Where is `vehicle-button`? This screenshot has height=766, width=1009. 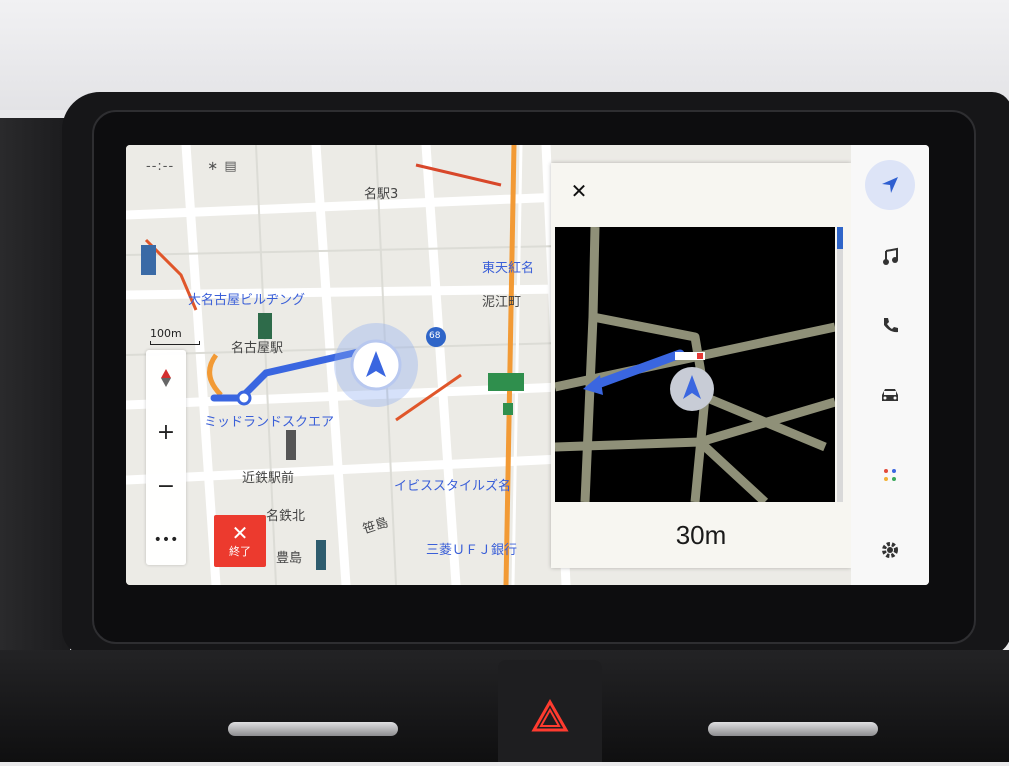 vehicle-button is located at coordinates (890, 395).